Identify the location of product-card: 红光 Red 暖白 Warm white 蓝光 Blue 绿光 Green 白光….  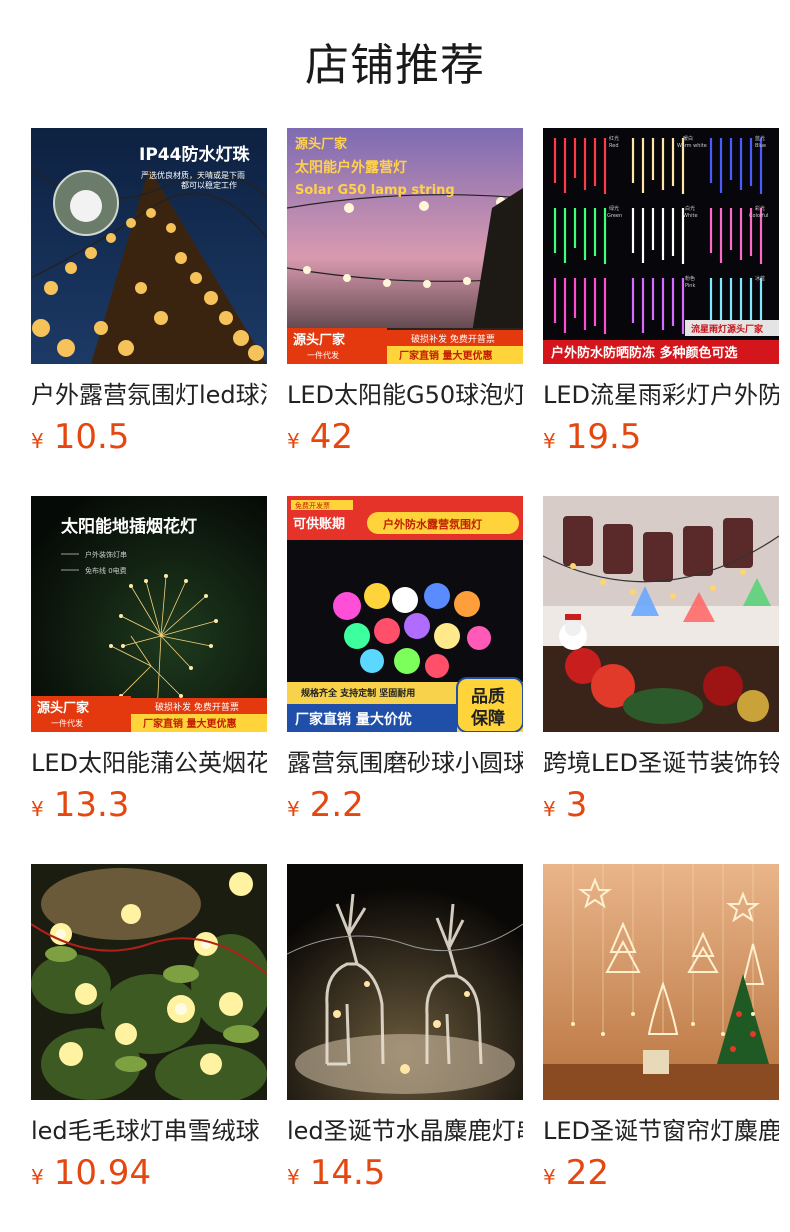
(661, 298).